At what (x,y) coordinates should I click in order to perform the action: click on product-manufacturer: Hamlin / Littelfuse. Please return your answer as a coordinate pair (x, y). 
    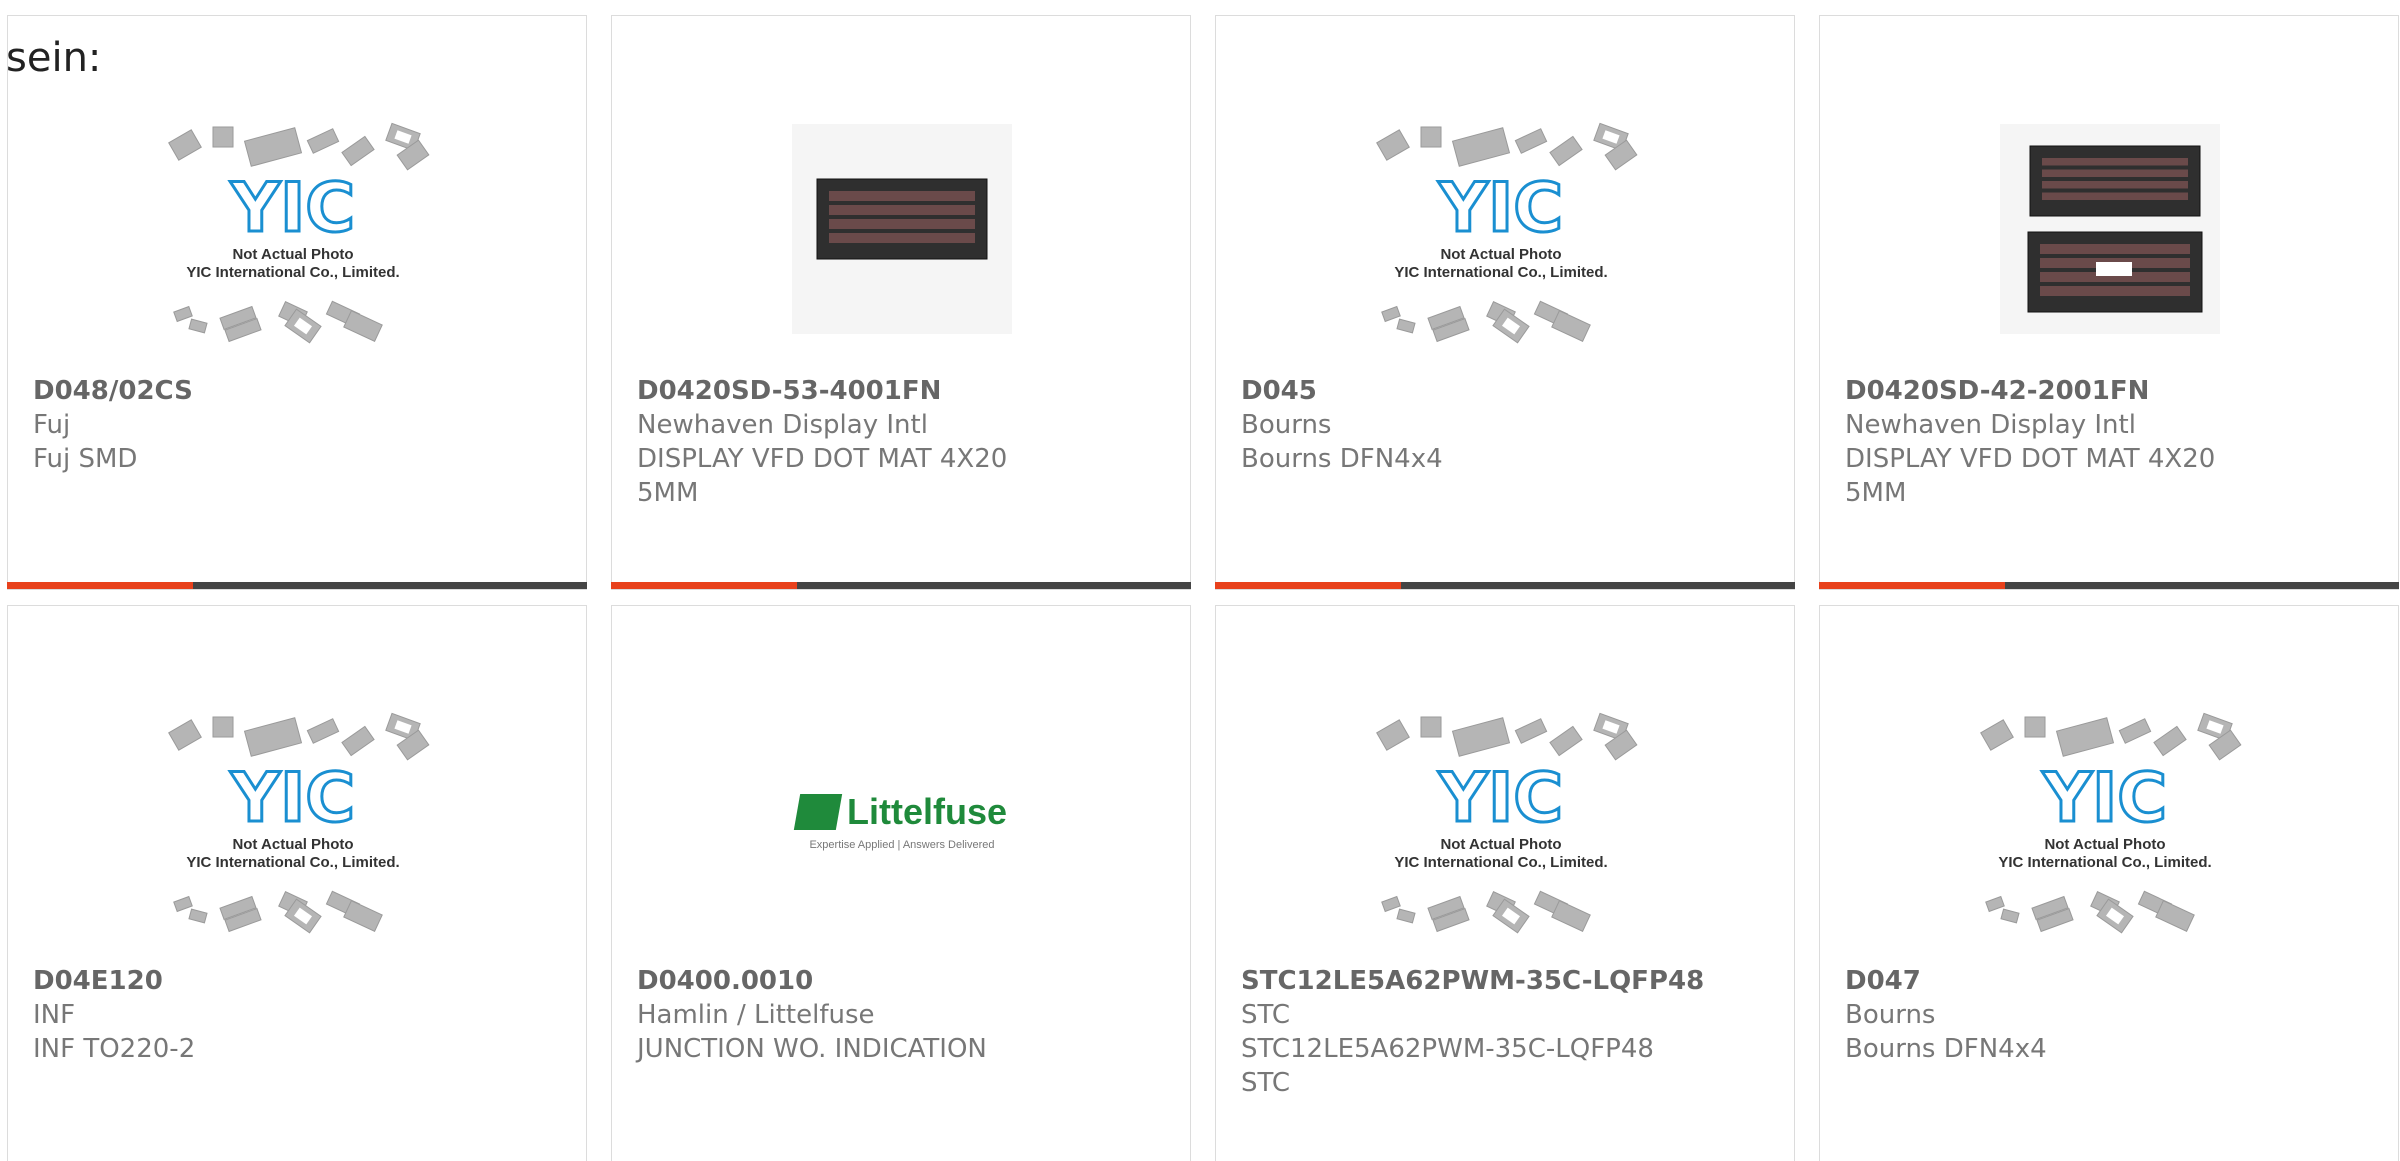
    Looking at the image, I should click on (756, 1015).